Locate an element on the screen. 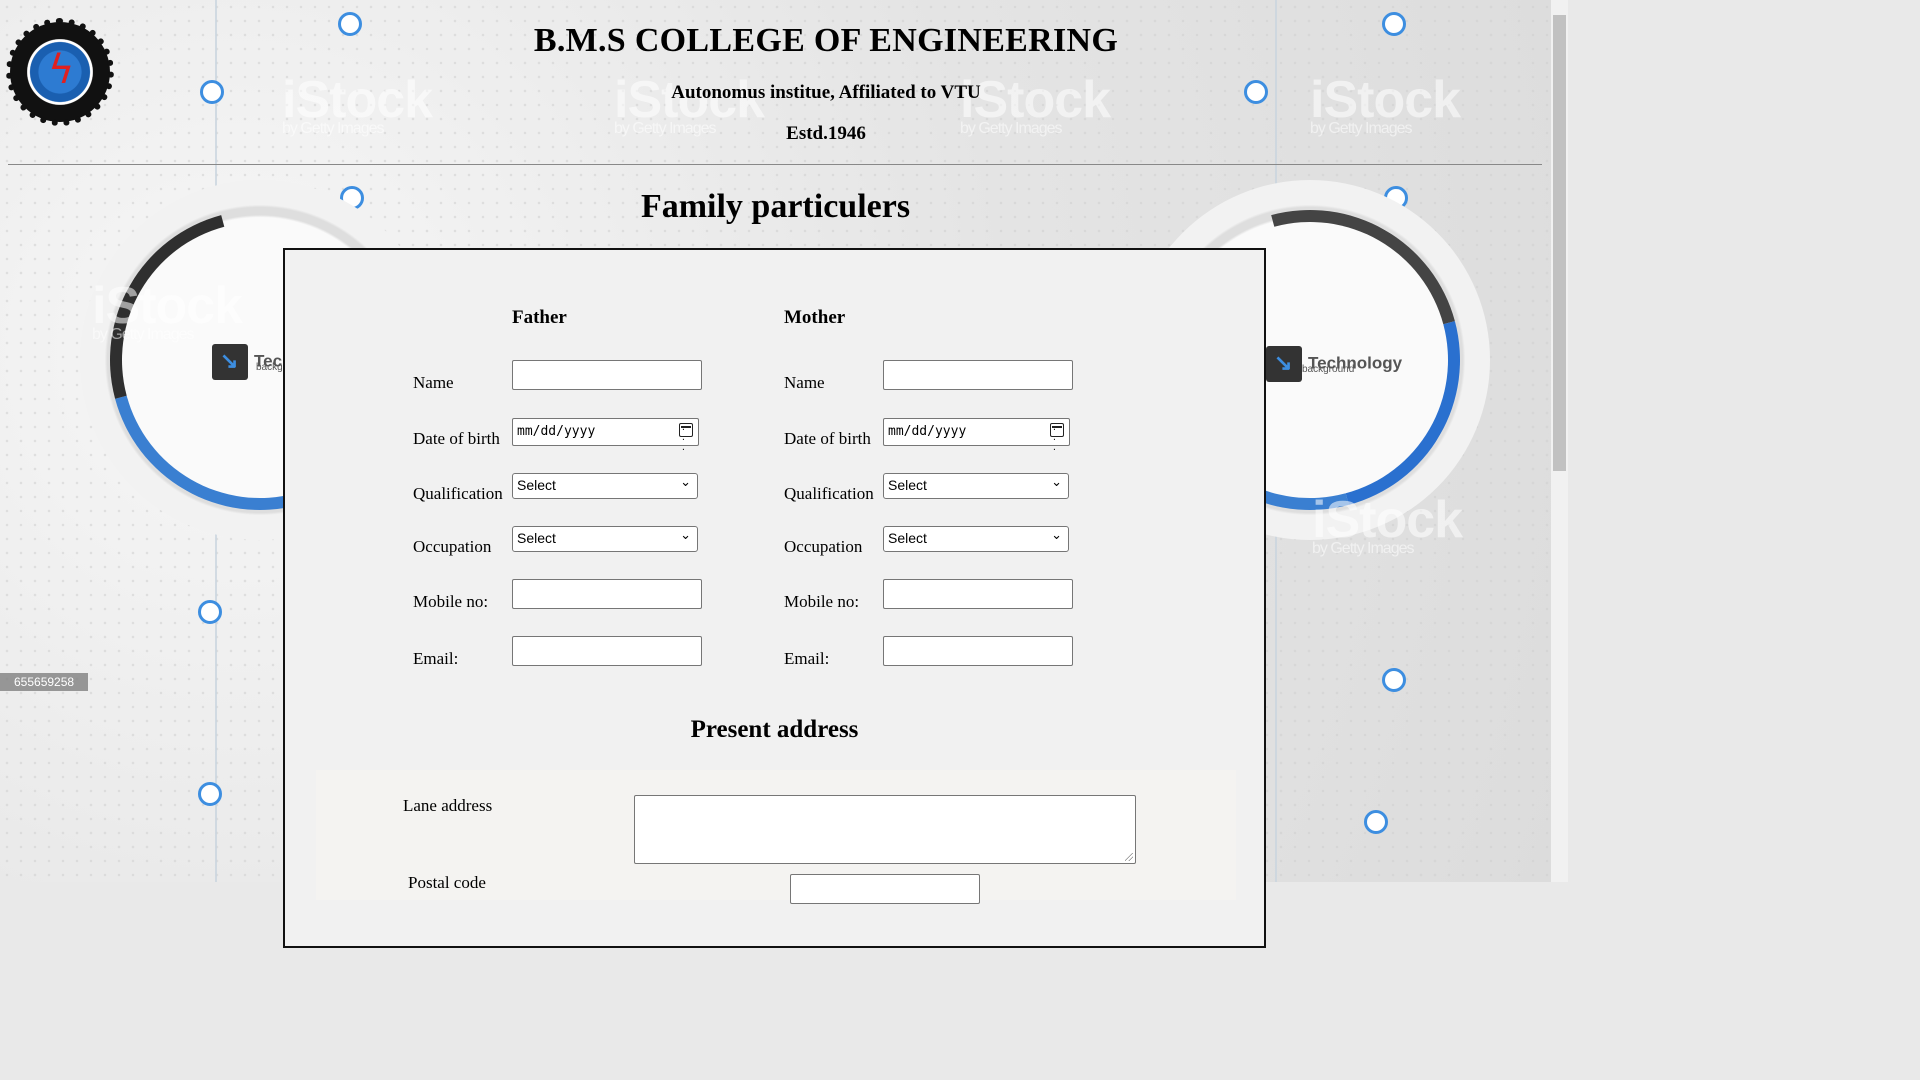  page-title: Family particulers is located at coordinates (775, 206).